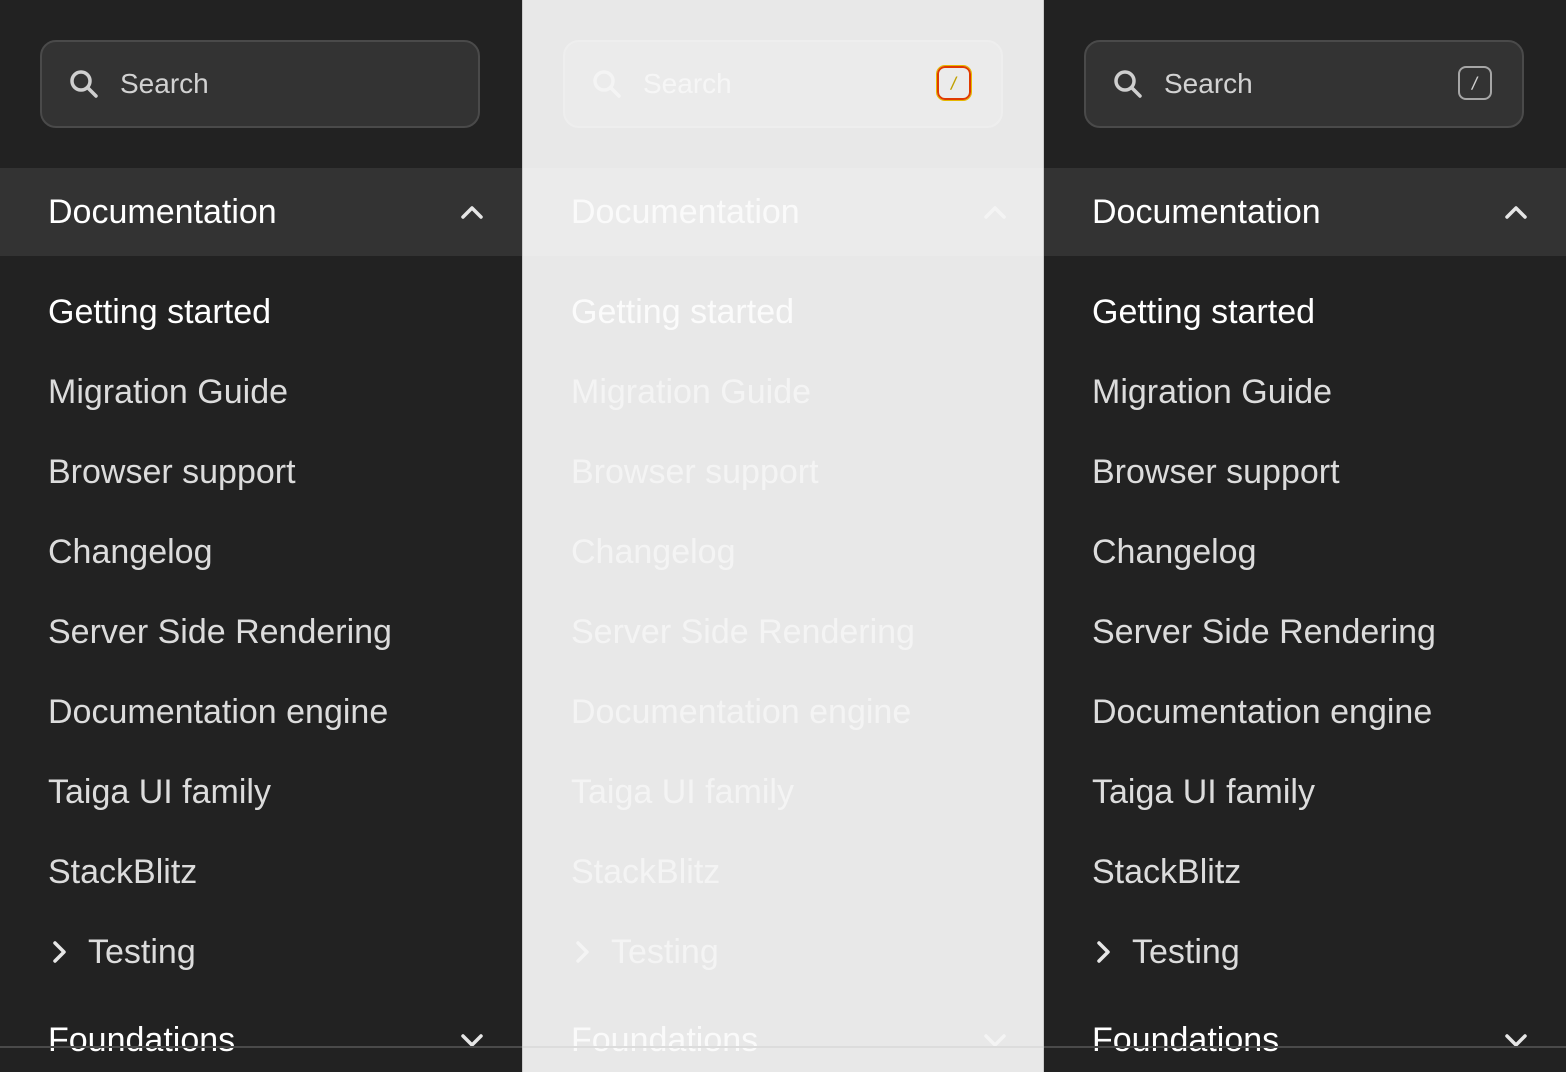 This screenshot has width=1566, height=1072. I want to click on search-input: Search, so click(260, 84).